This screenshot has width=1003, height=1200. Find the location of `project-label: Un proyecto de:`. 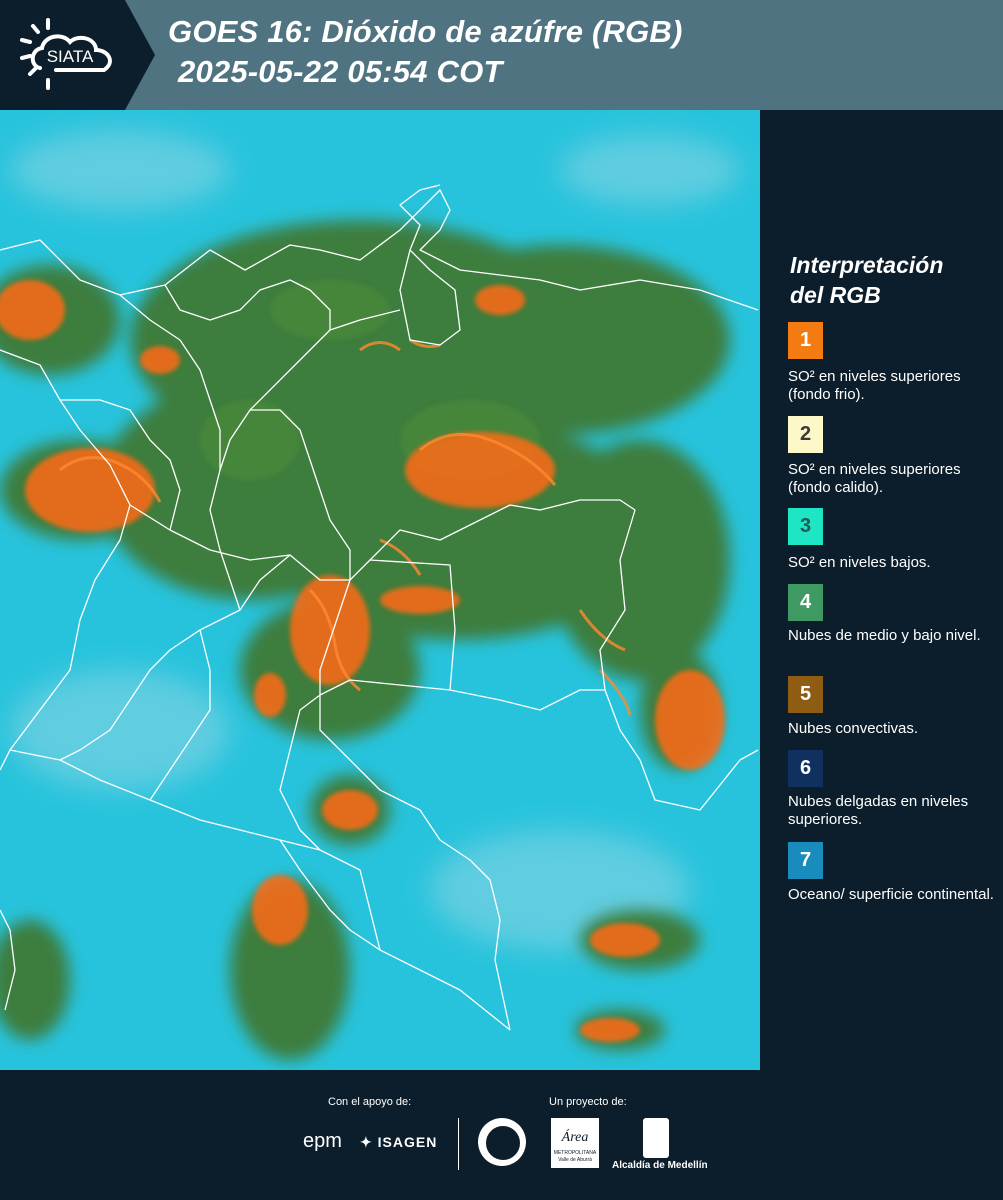

project-label: Un proyecto de: is located at coordinates (588, 1102).